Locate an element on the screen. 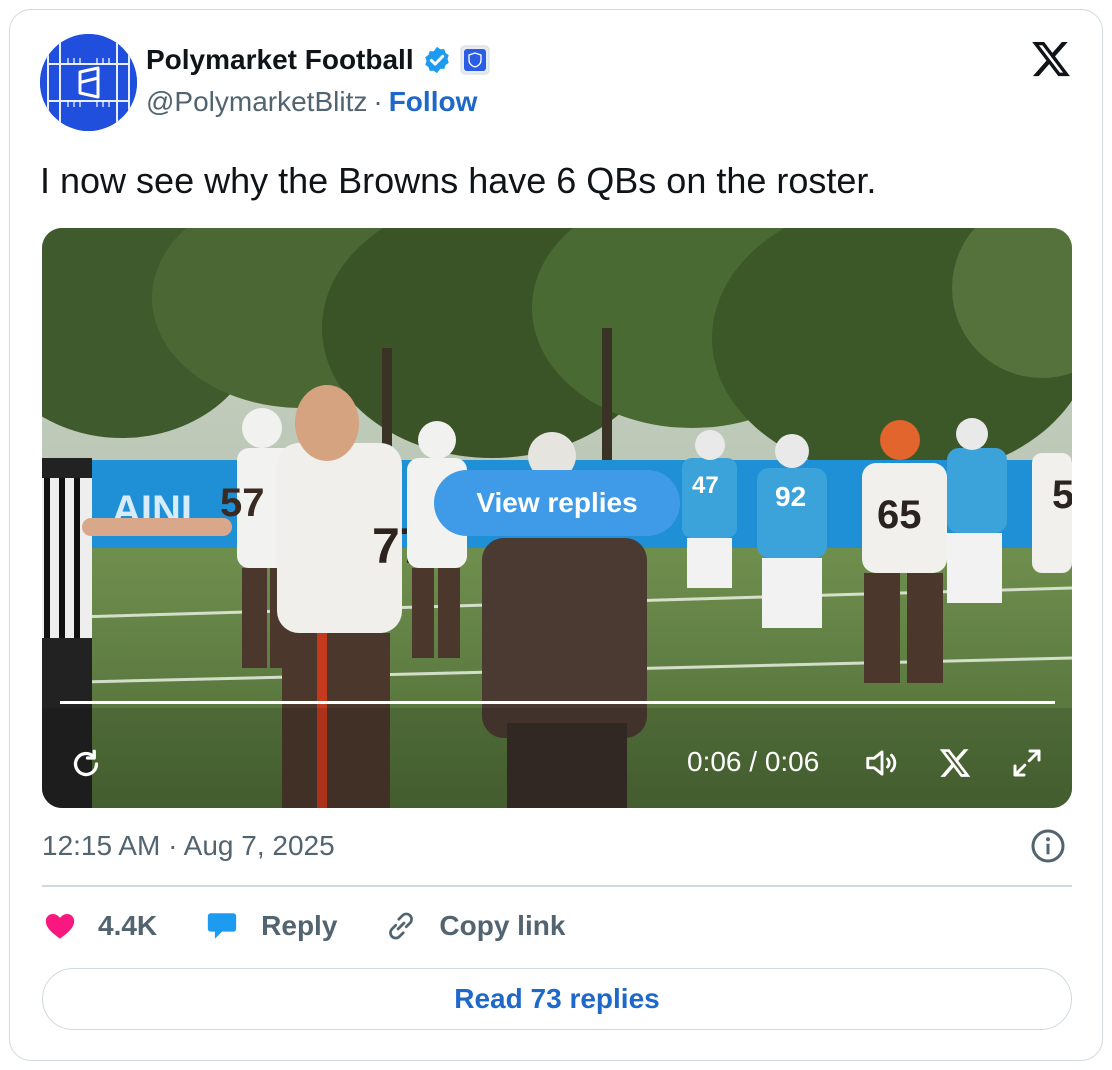  info-icon is located at coordinates (1048, 846).